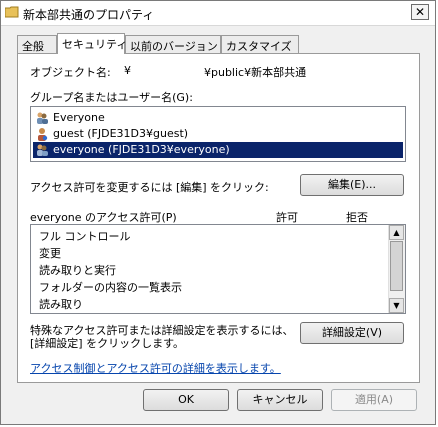 This screenshot has height=427, width=438. What do you see at coordinates (37, 44) in the screenshot?
I see `tab-general: 全般` at bounding box center [37, 44].